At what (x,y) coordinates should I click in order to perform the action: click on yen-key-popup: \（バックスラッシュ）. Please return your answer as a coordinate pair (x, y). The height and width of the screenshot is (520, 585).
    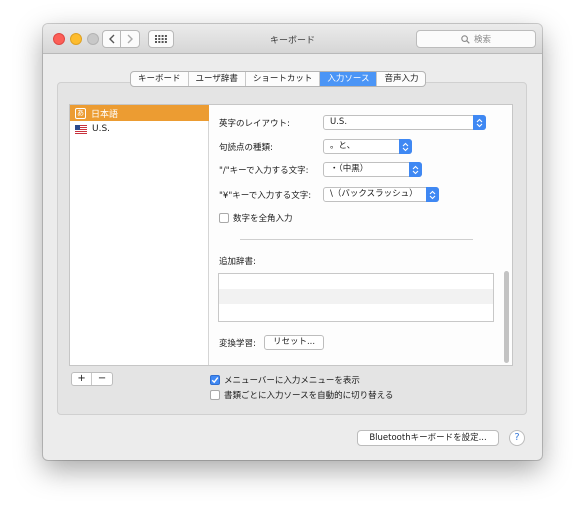
    Looking at the image, I should click on (381, 194).